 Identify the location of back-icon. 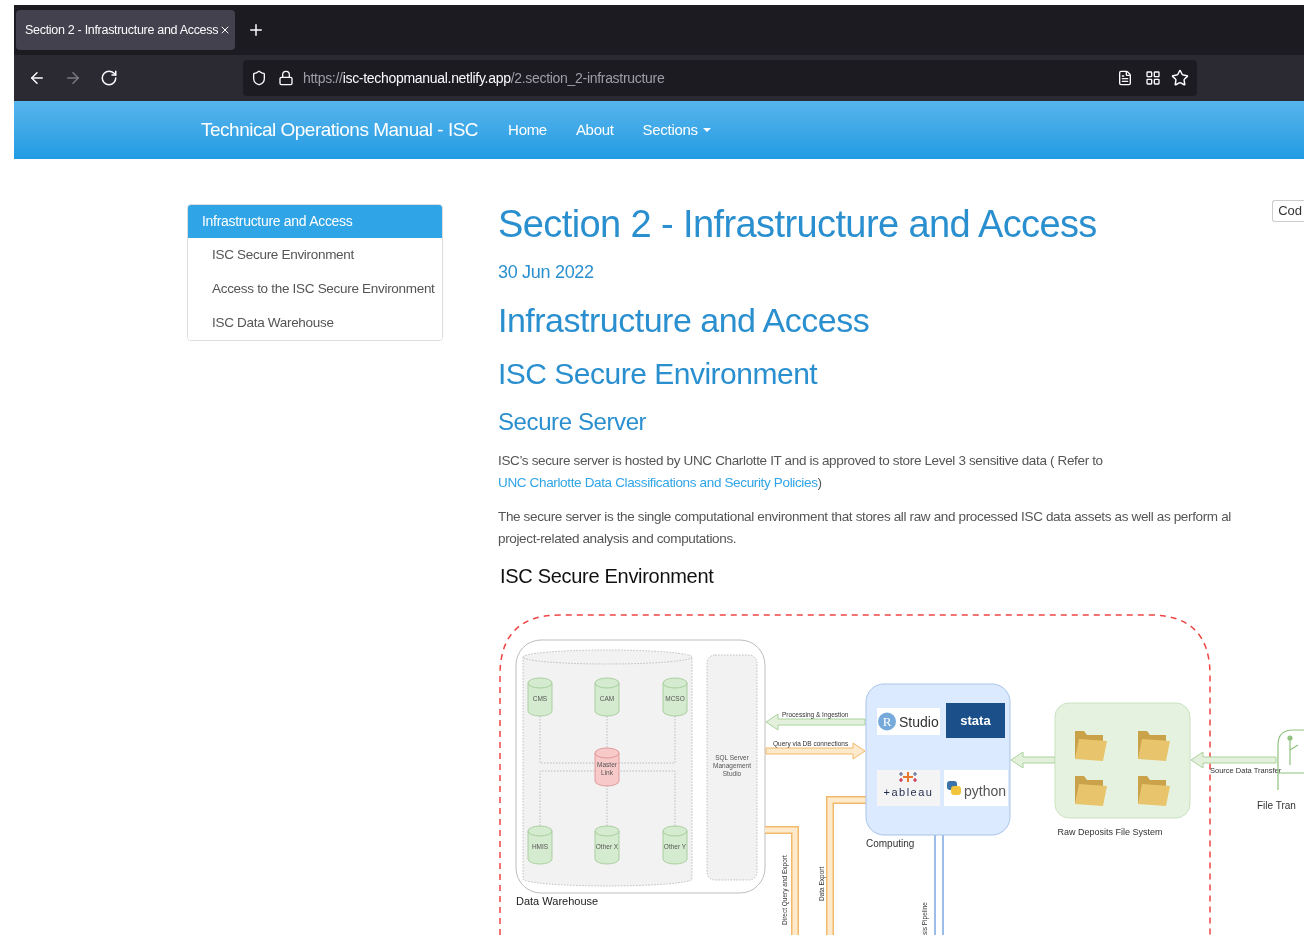
(37, 78).